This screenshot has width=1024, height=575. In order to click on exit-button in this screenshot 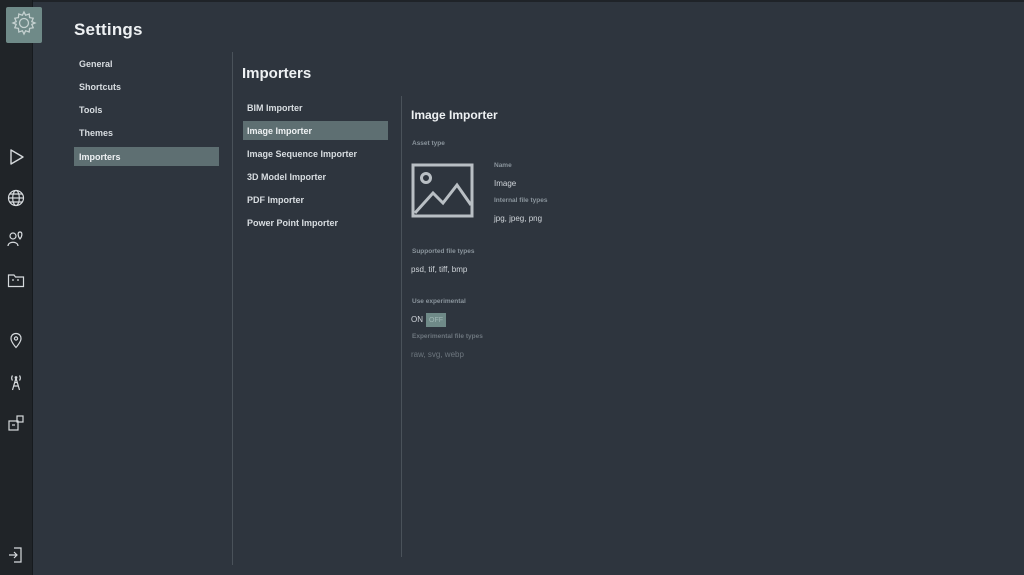, I will do `click(16, 555)`.